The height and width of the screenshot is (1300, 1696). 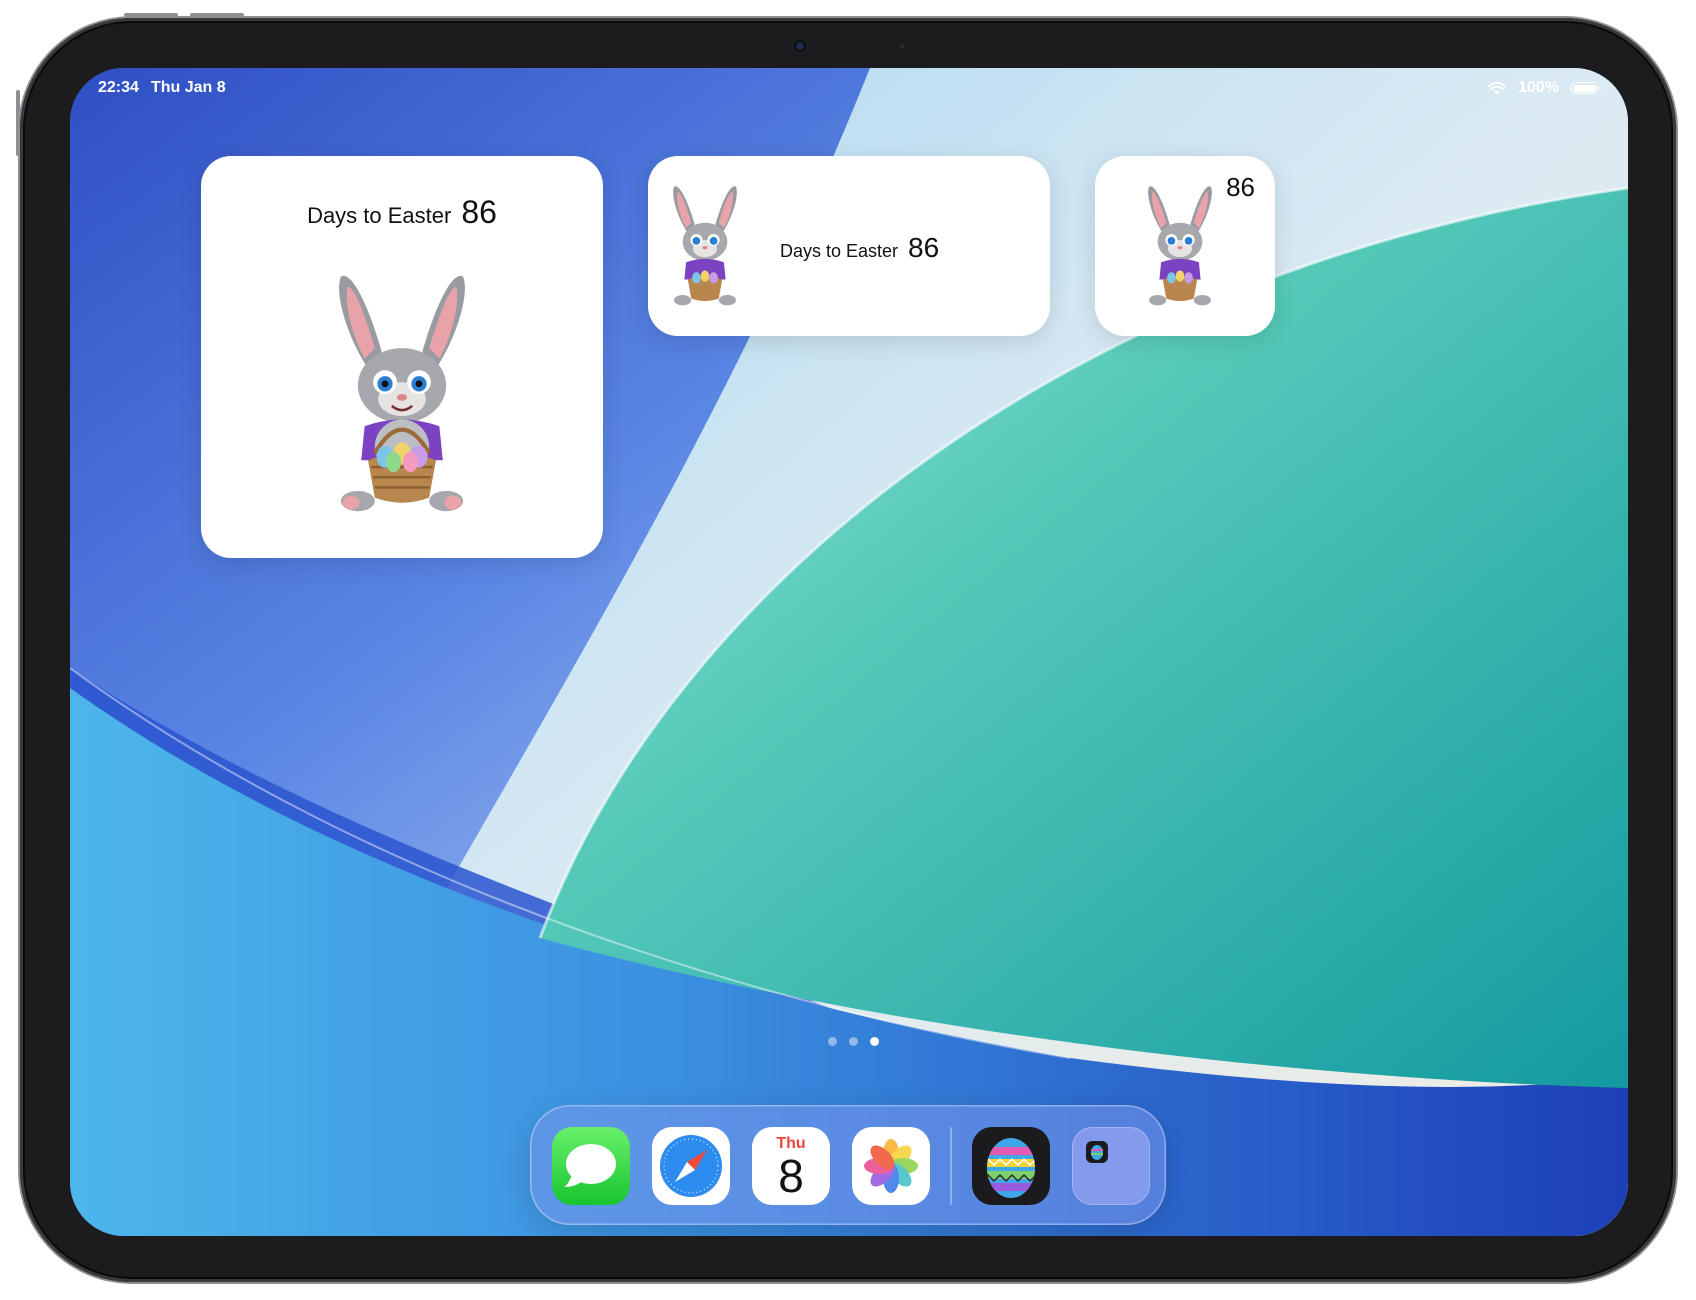 I want to click on compass-icon, so click(x=691, y=1166).